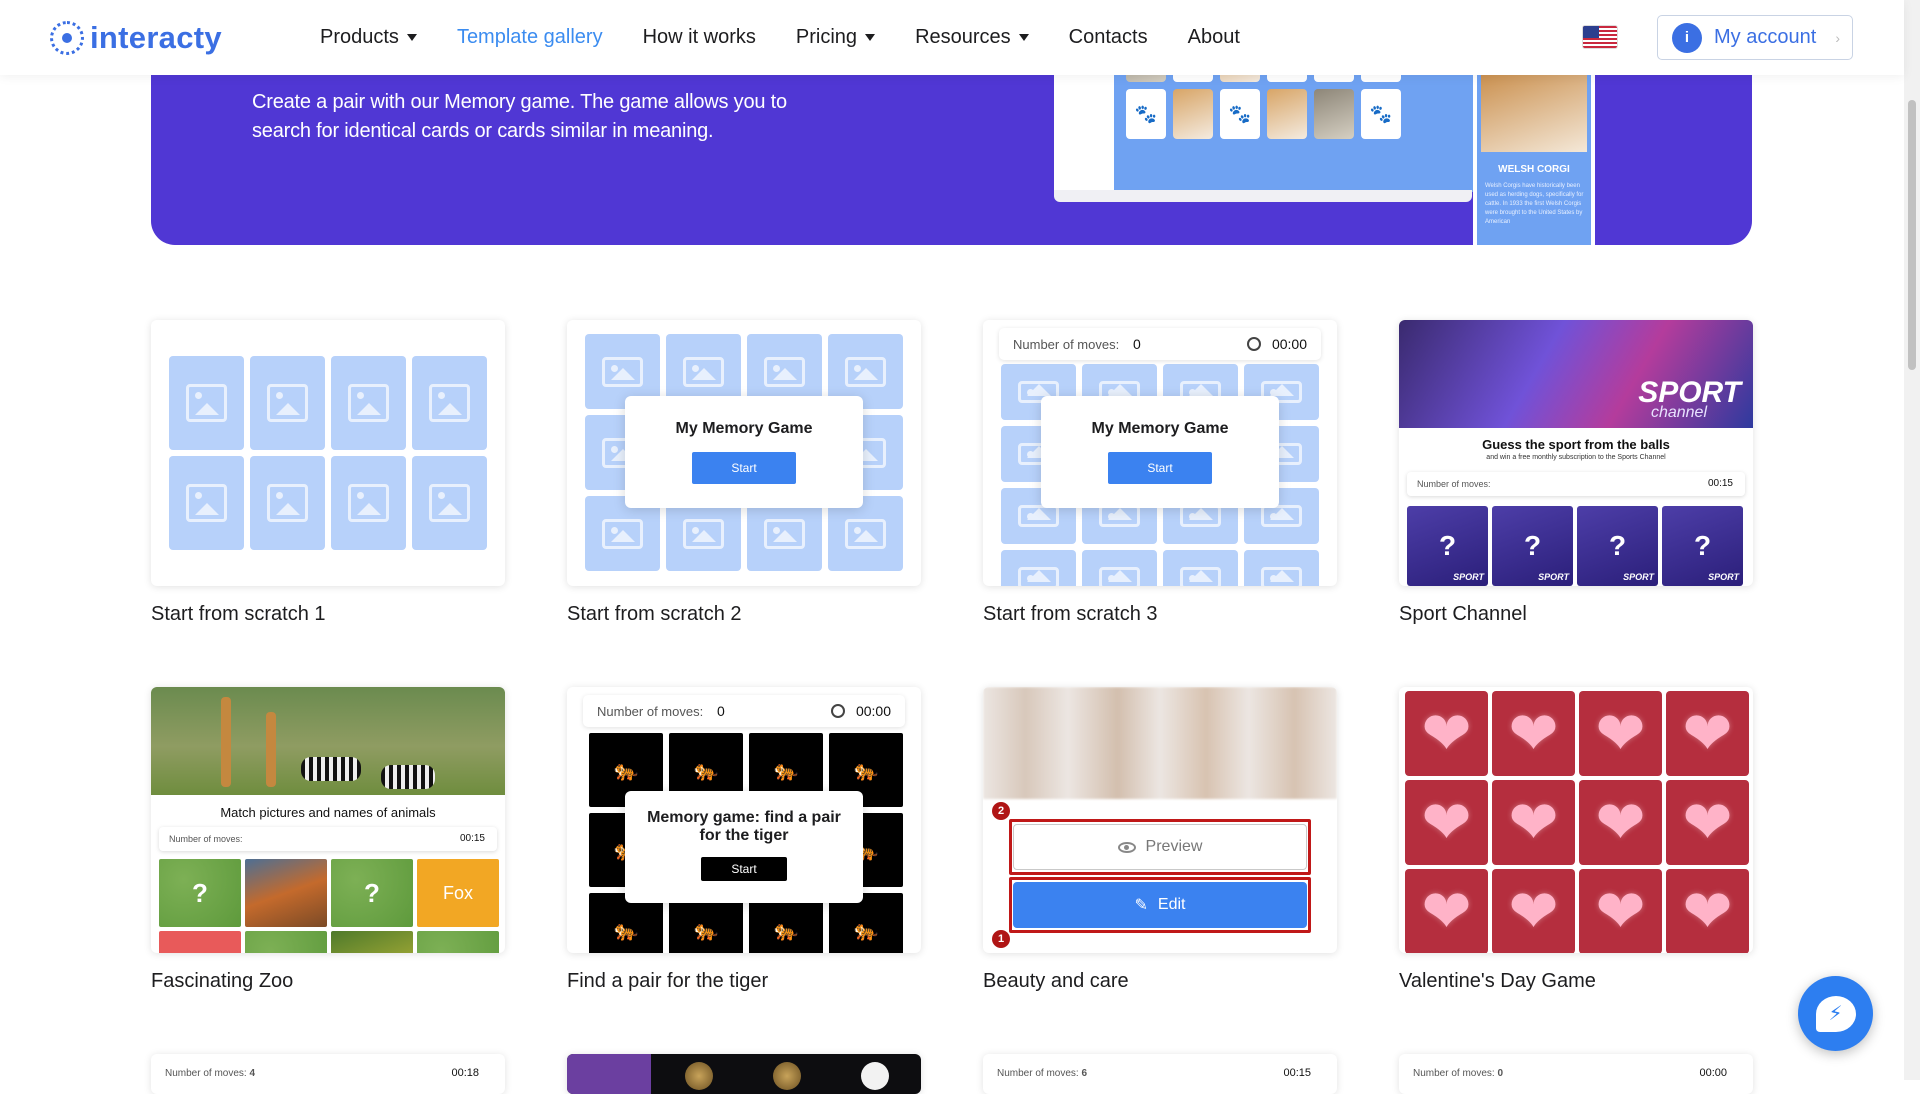  I want to click on template-card-partial: Number of moves: 0 00:00, so click(1576, 1074).